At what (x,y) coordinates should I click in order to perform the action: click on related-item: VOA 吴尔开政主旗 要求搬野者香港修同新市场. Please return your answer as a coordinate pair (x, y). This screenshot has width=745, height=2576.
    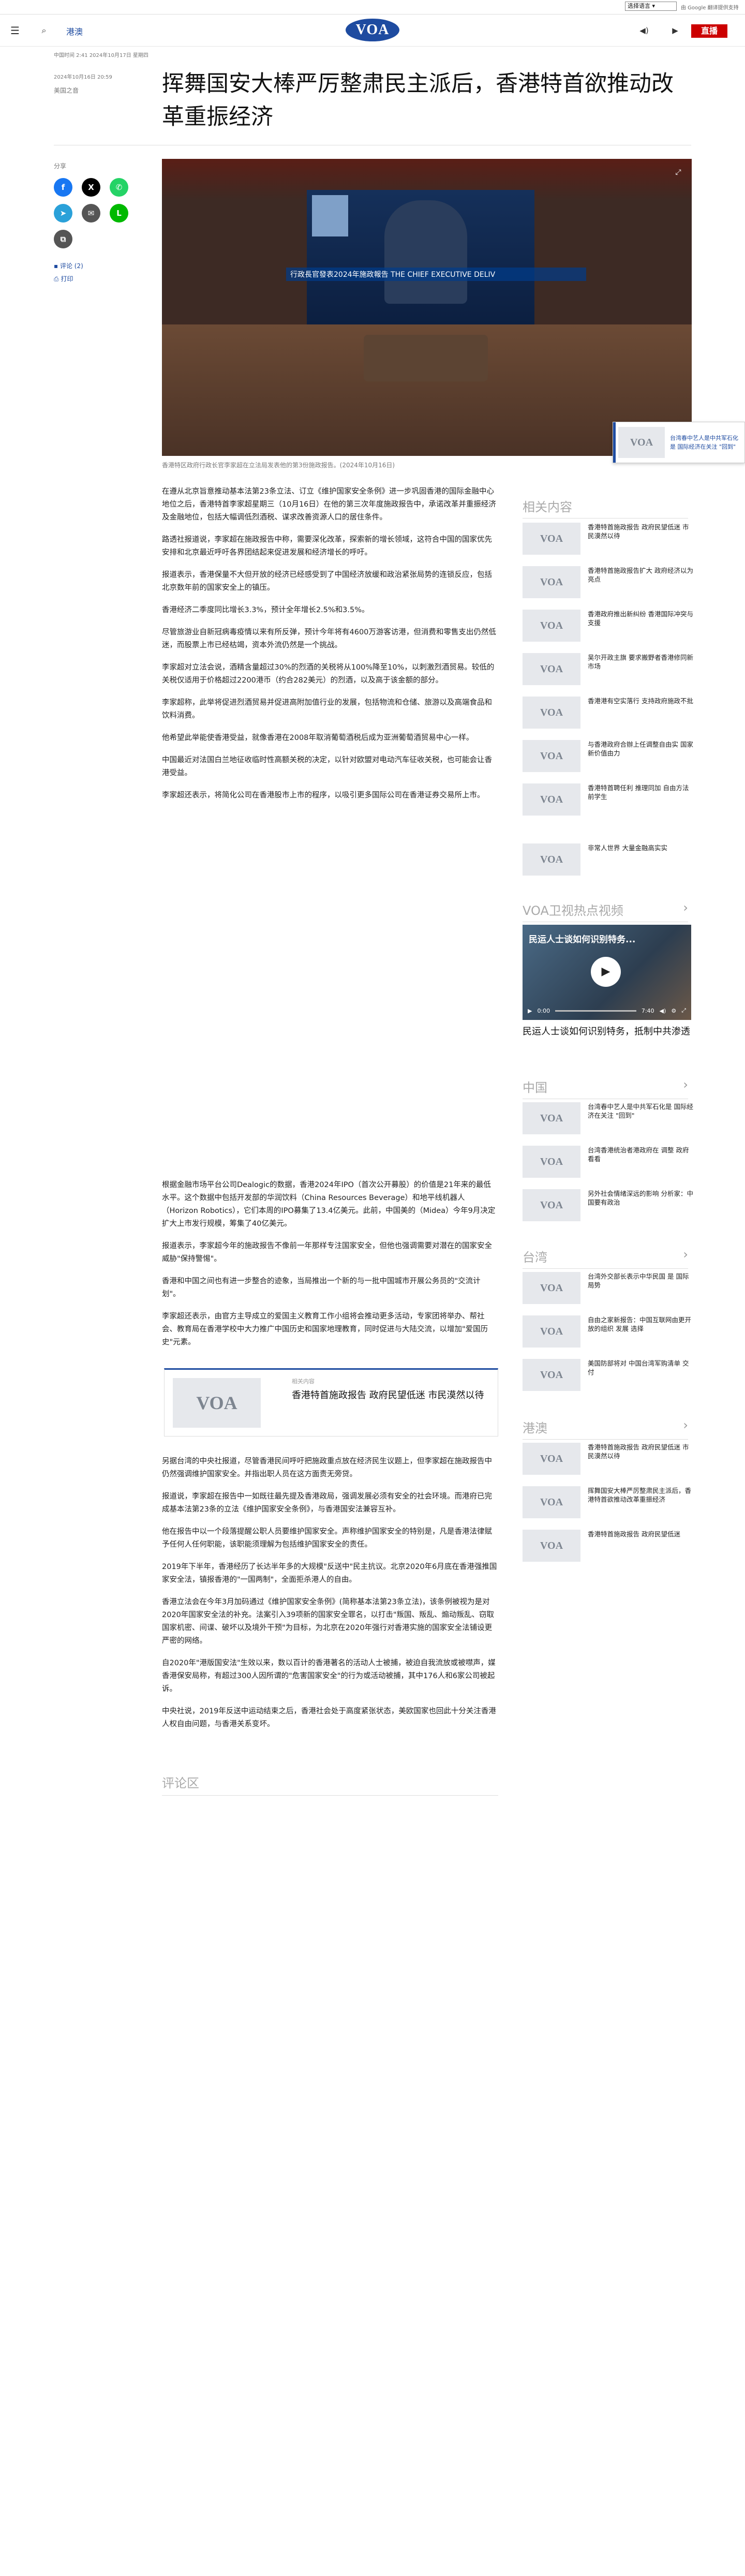
    Looking at the image, I should click on (608, 669).